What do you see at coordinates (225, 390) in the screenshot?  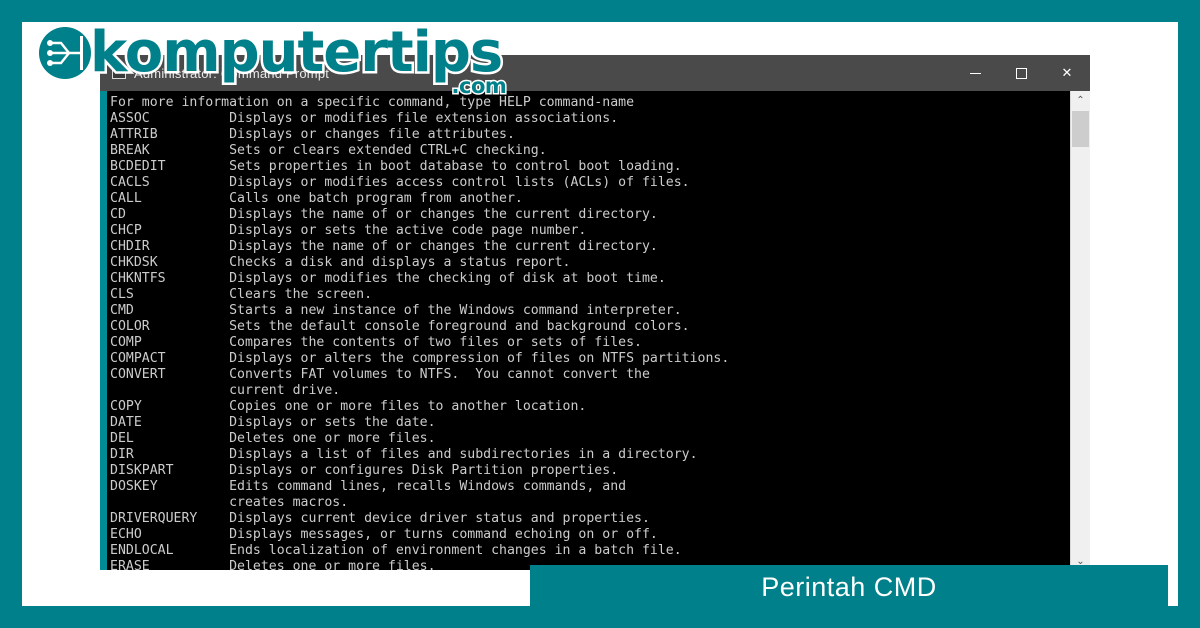 I see `console-line: current drive.` at bounding box center [225, 390].